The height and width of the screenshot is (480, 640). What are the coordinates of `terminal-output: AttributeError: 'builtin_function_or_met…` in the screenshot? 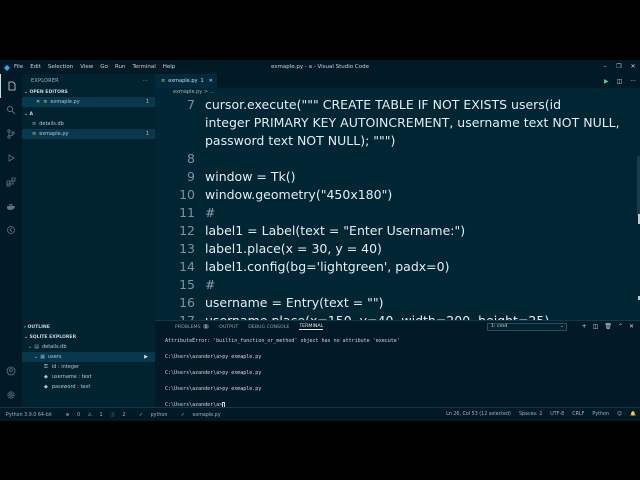 It's located at (282, 373).